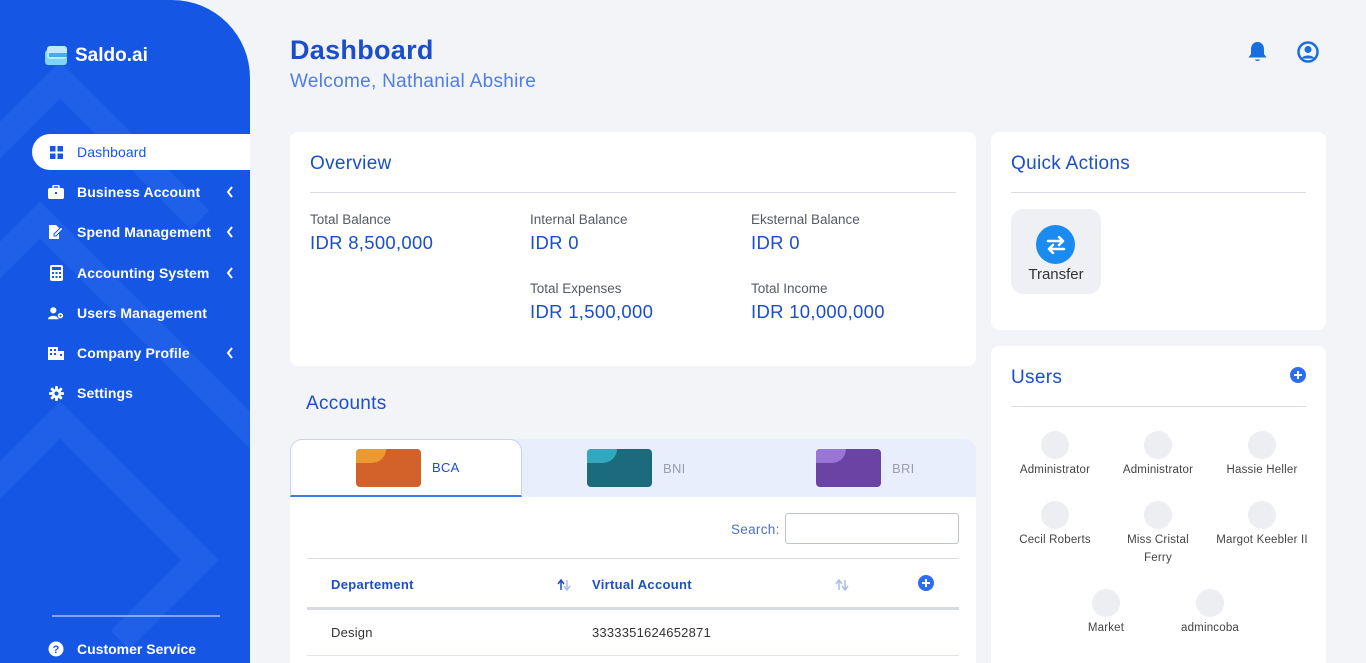 This screenshot has width=1366, height=663. I want to click on user-name: Miss Cristal Ferry, so click(1158, 549).